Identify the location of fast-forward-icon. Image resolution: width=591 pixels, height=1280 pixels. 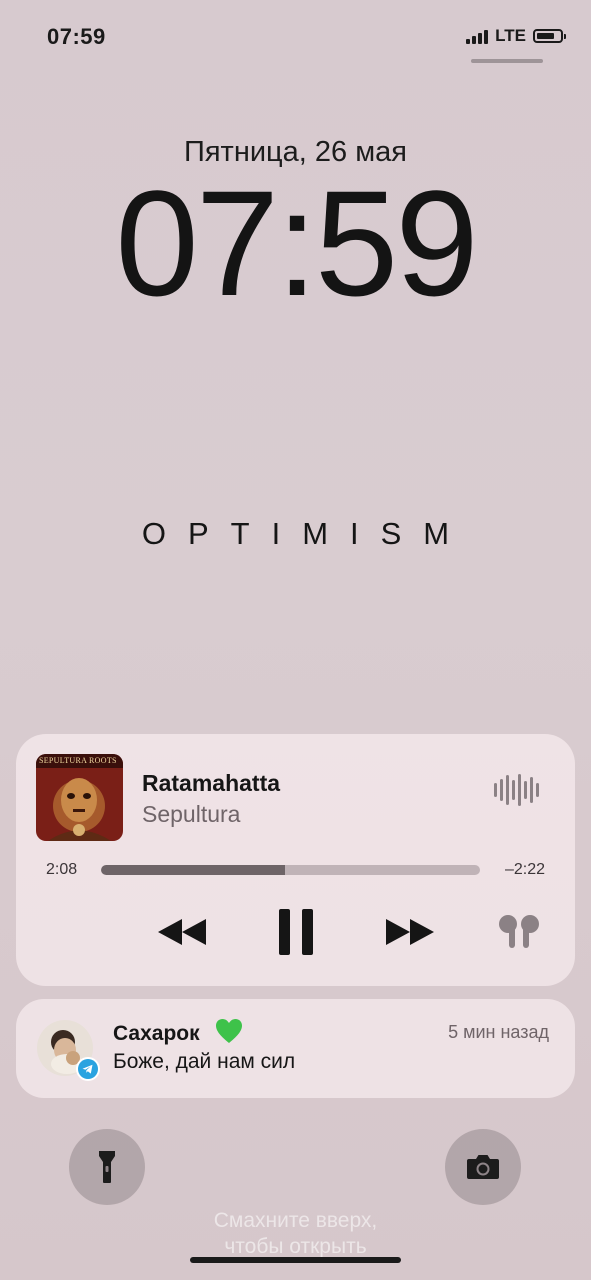
(410, 932).